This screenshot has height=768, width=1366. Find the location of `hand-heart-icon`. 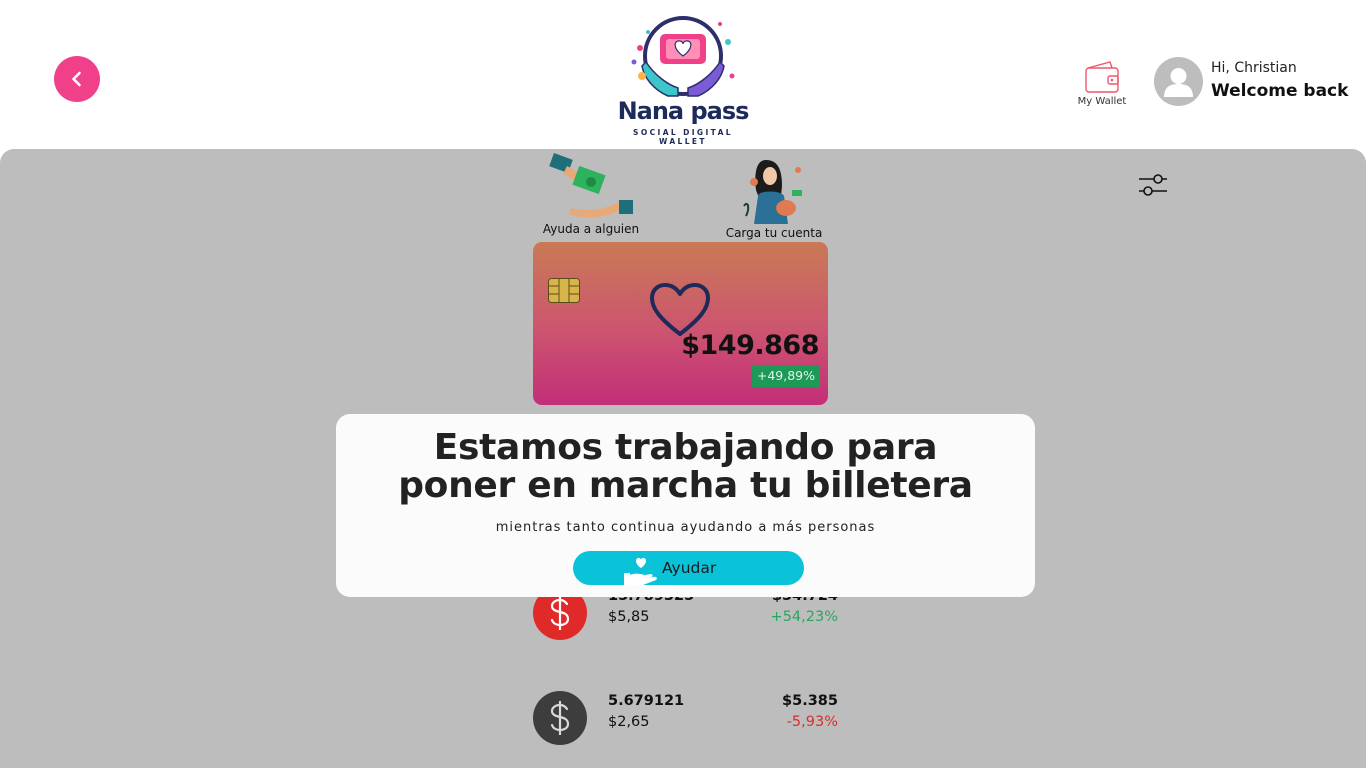

hand-heart-icon is located at coordinates (640, 571).